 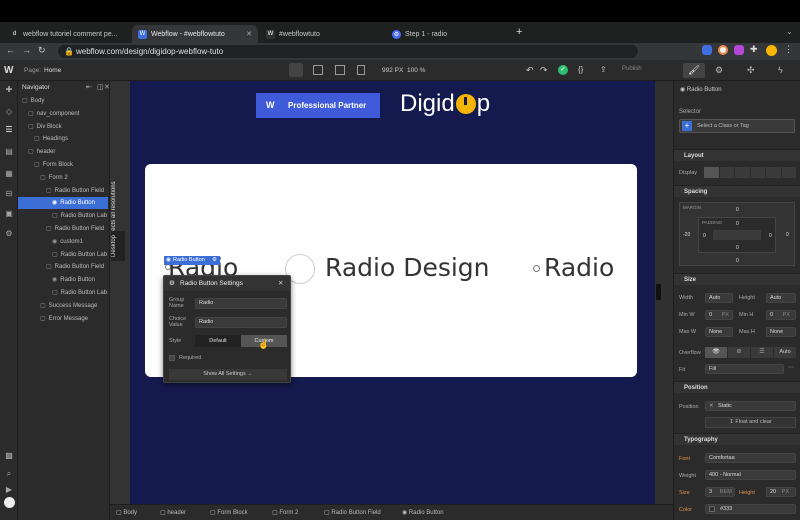 What do you see at coordinates (579, 267) in the screenshot?
I see `radio-label-3: Radio` at bounding box center [579, 267].